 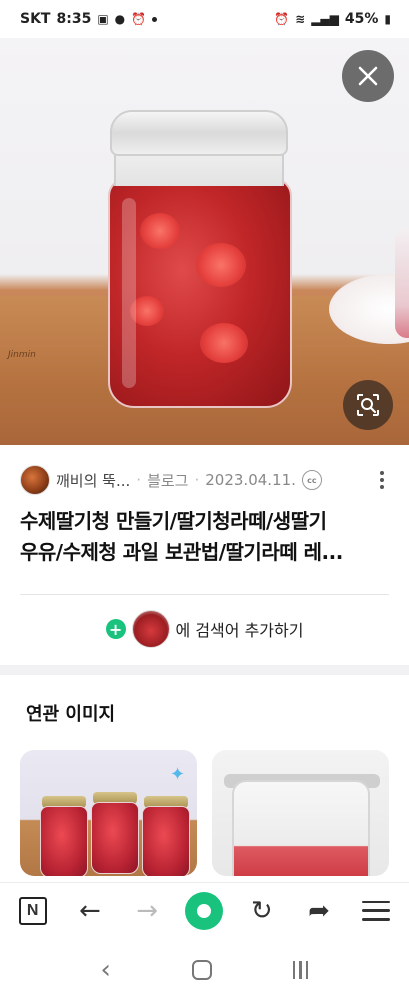 I want to click on image-search-button, so click(x=368, y=405).